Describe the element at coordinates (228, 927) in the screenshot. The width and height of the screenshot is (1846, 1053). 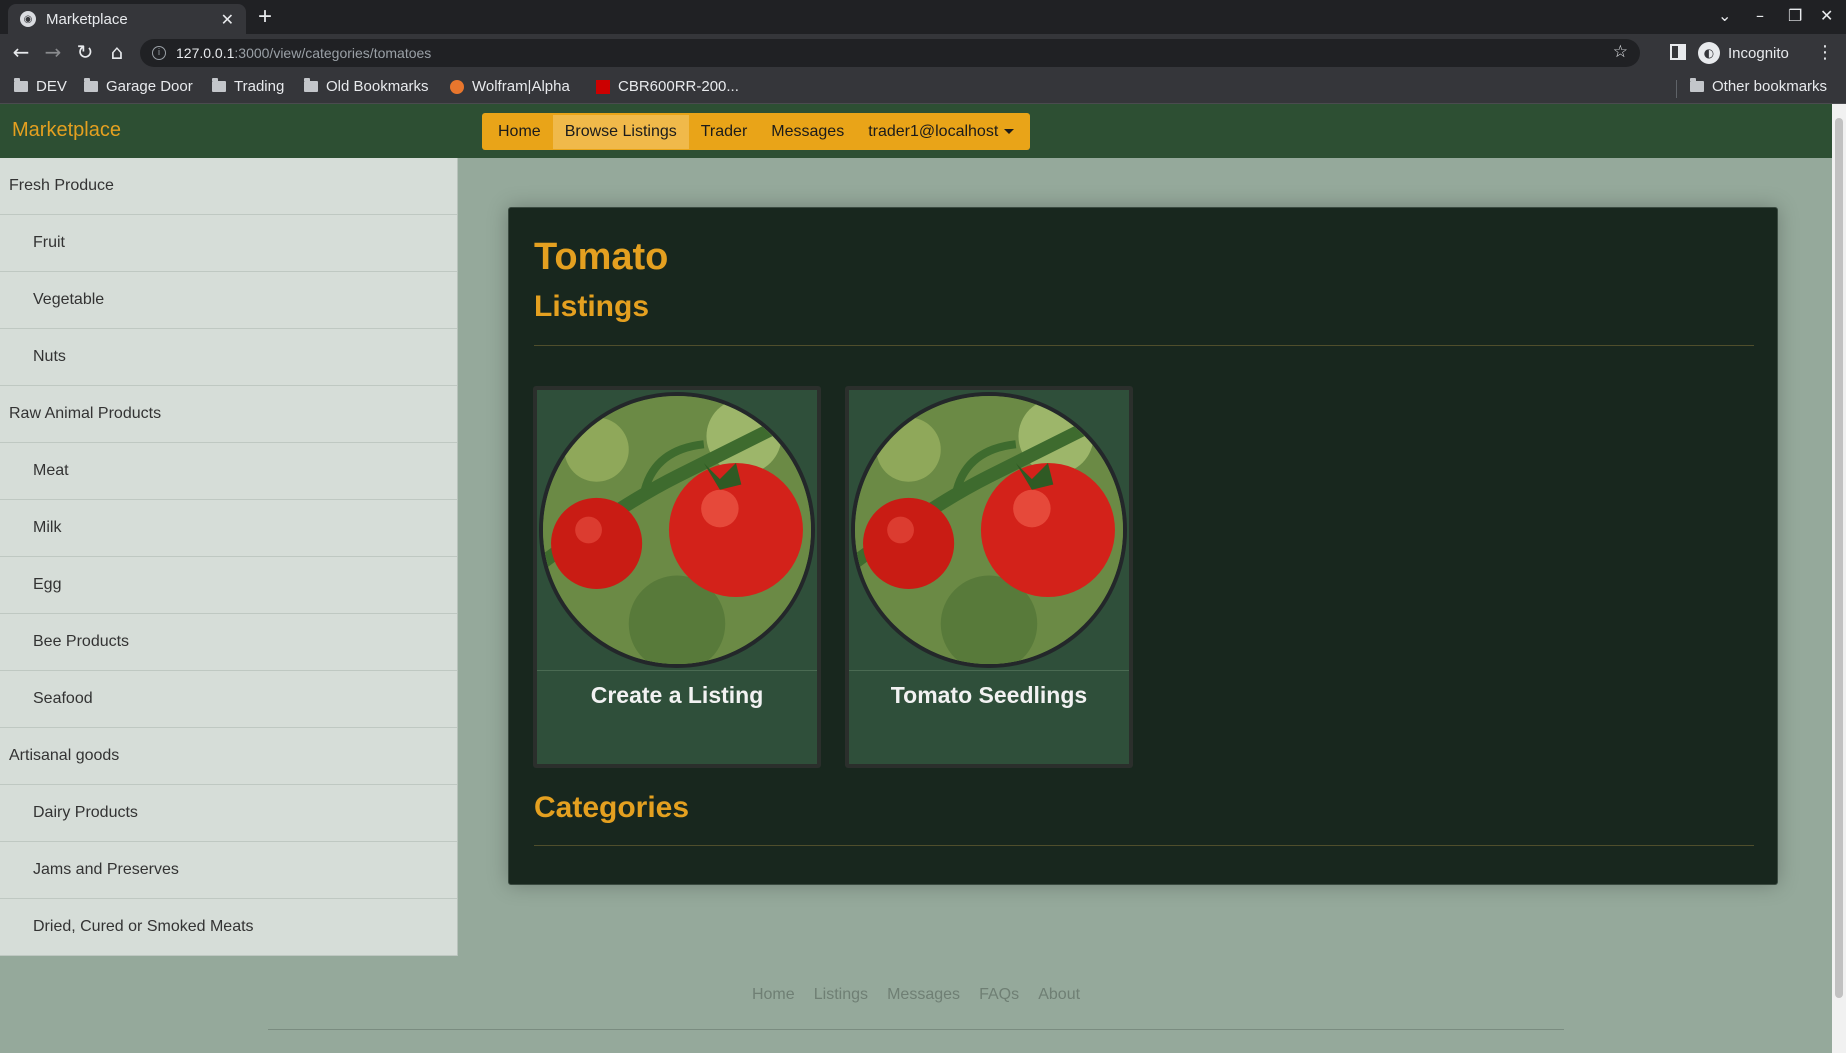
I see `sidebar-item-dried-cured-smoked-meats: Dried, Cured or Smoked Meats` at that location.